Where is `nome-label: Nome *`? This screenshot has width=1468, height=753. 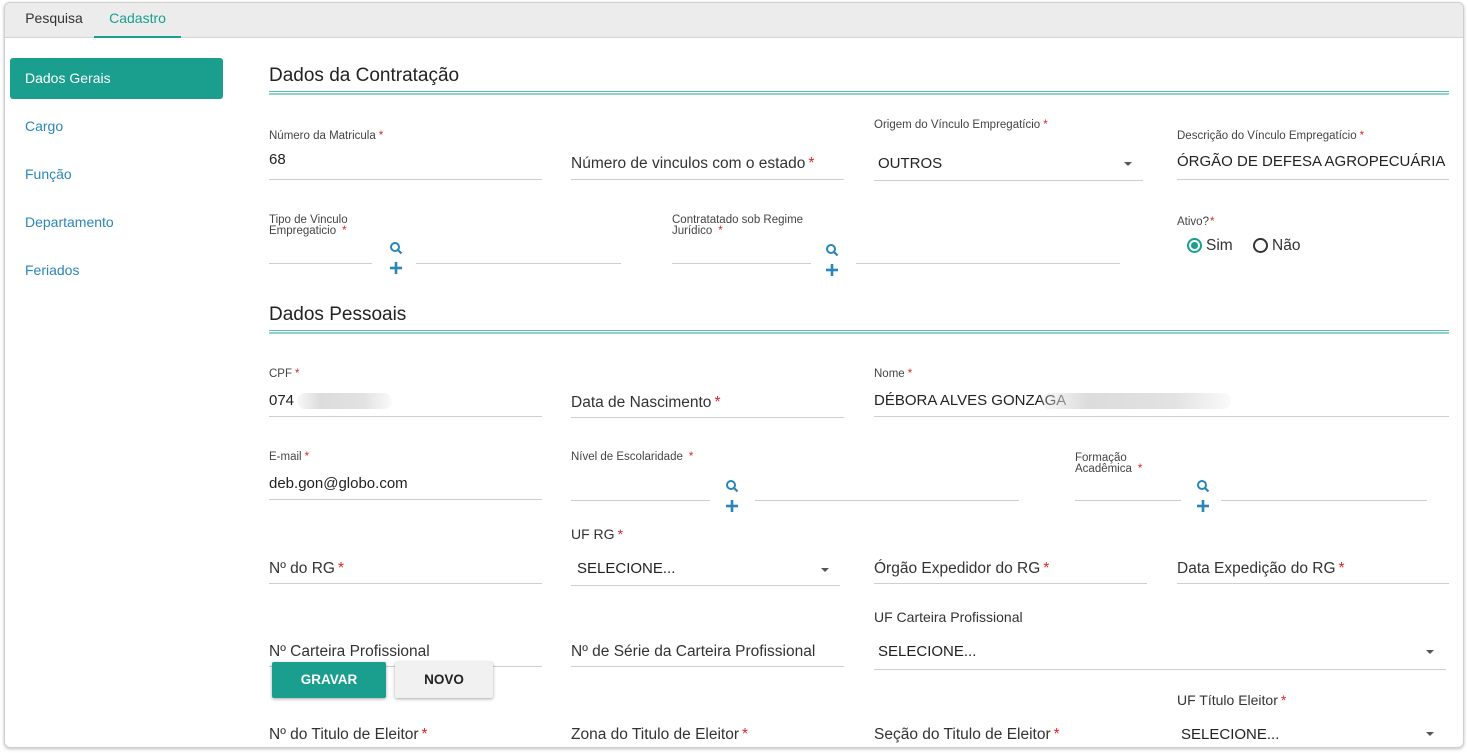
nome-label: Nome * is located at coordinates (893, 374).